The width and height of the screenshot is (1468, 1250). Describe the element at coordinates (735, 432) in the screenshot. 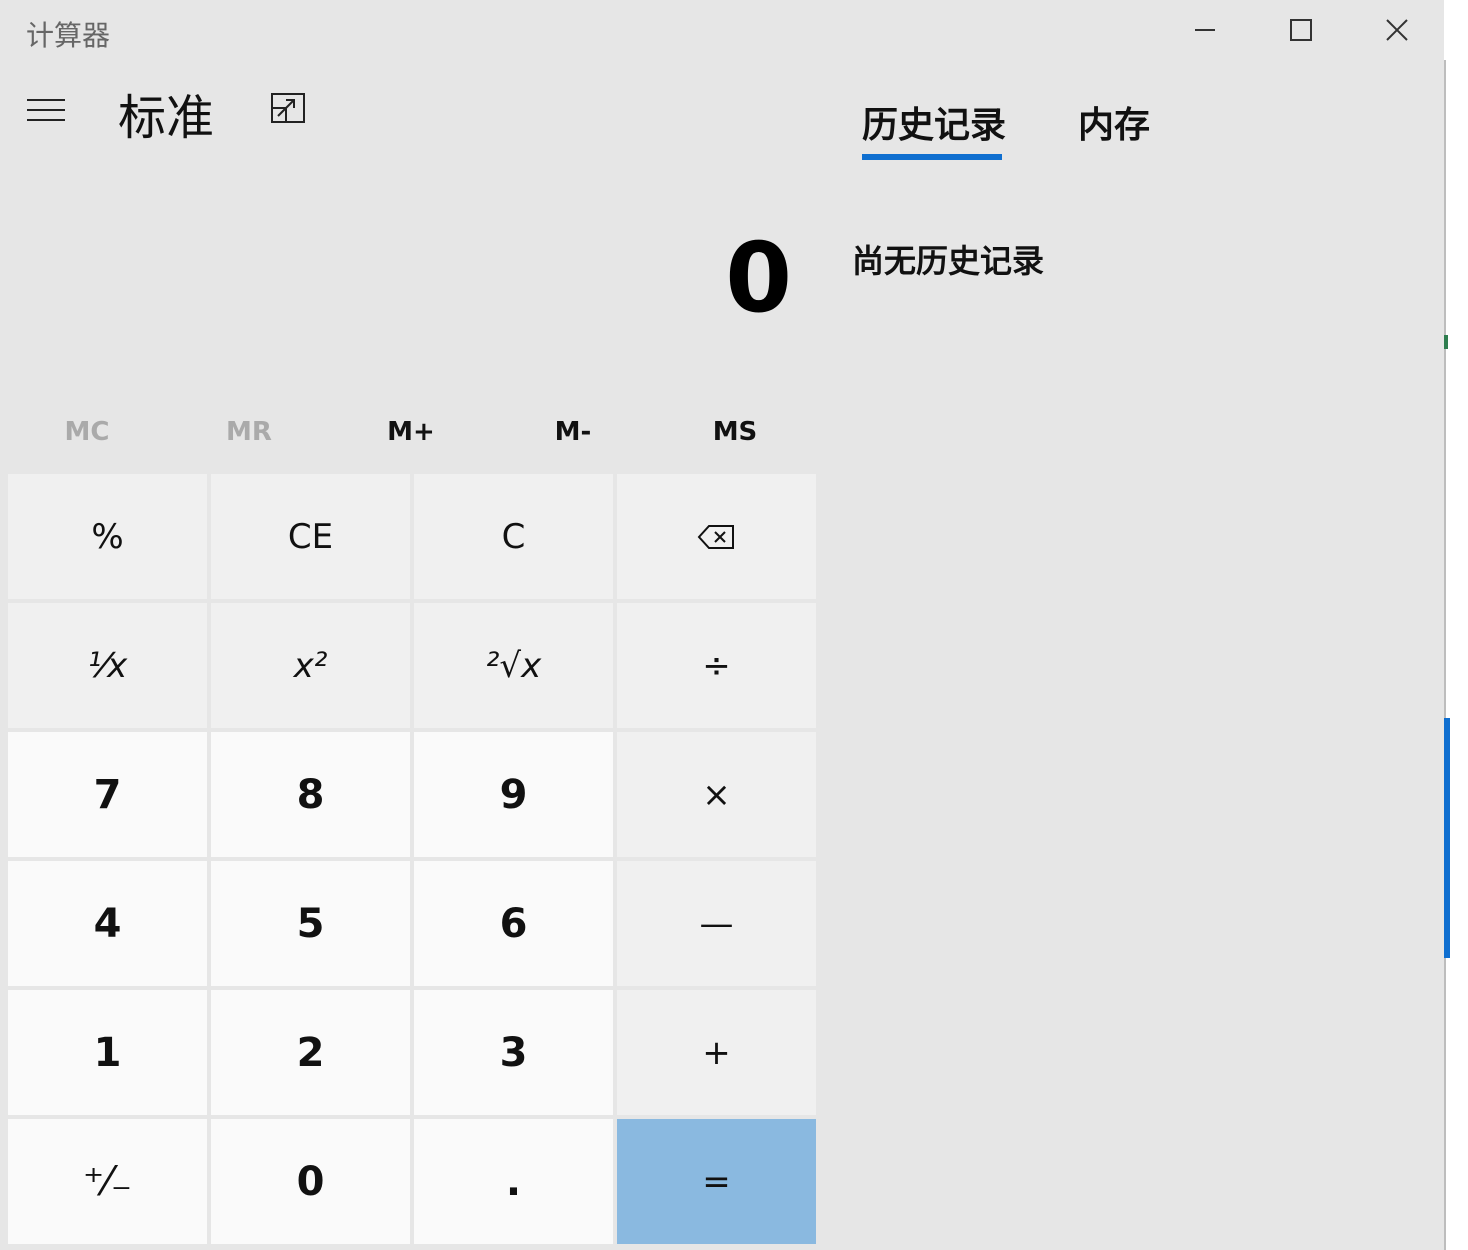

I see `memory-store-button: MS` at that location.